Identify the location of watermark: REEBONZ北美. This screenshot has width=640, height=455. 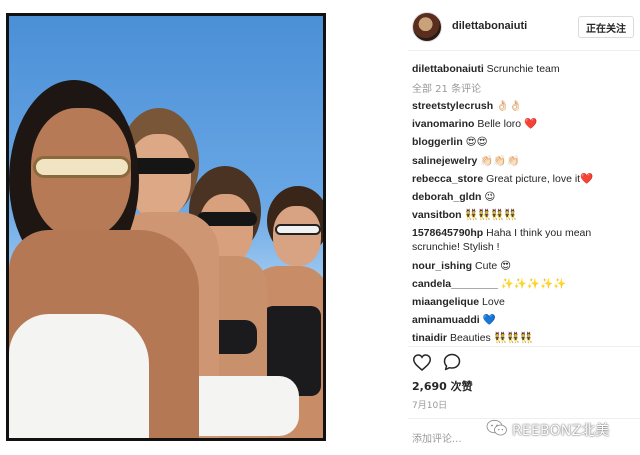
(548, 430).